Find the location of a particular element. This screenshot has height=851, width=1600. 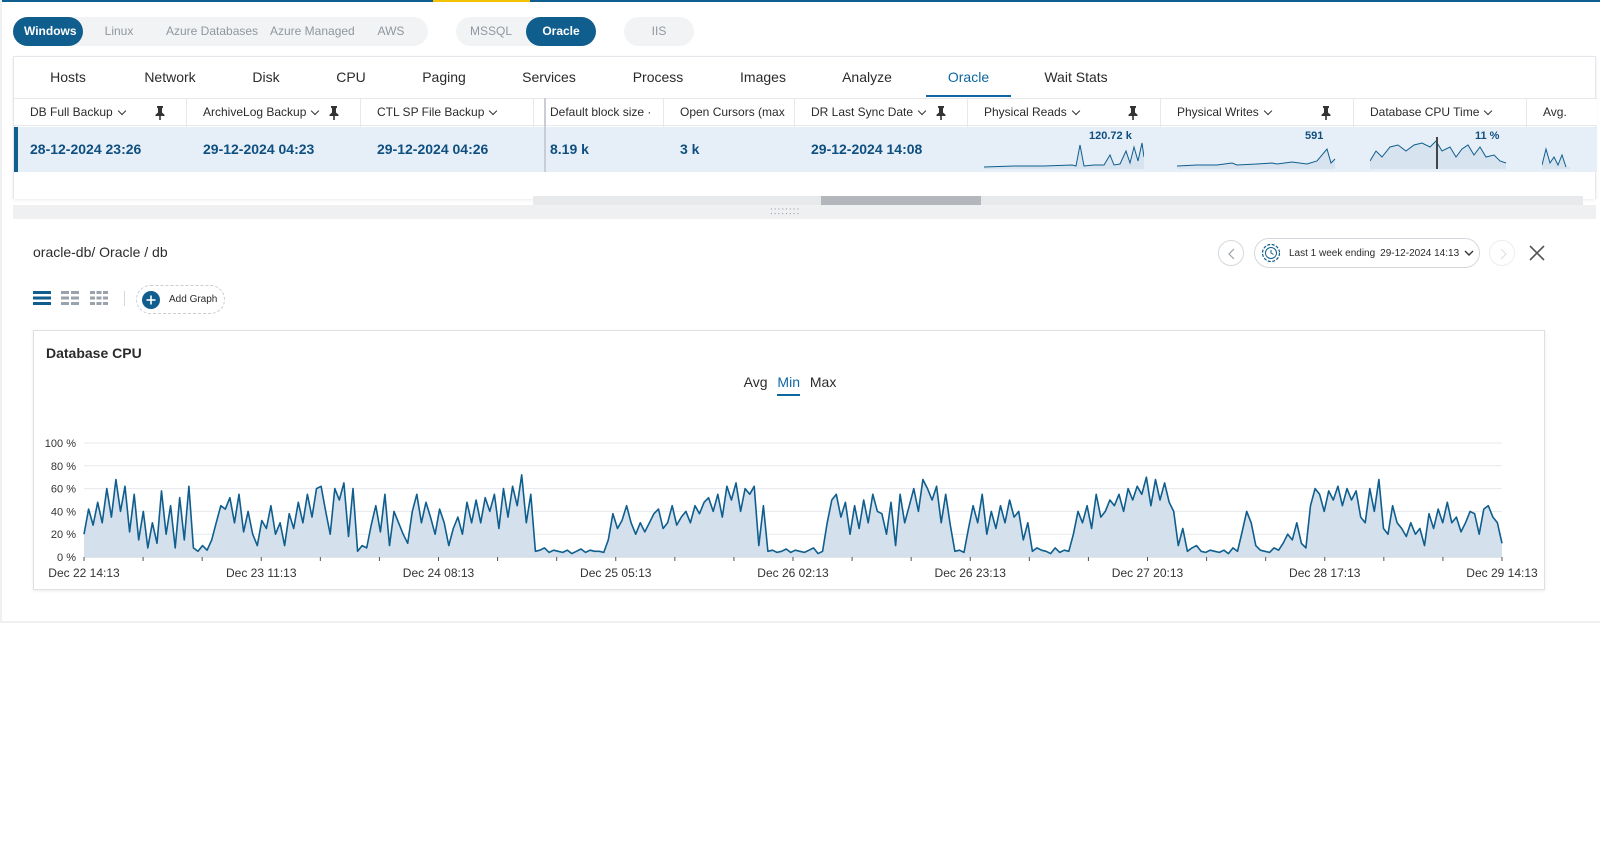

close-icon is located at coordinates (1537, 253).